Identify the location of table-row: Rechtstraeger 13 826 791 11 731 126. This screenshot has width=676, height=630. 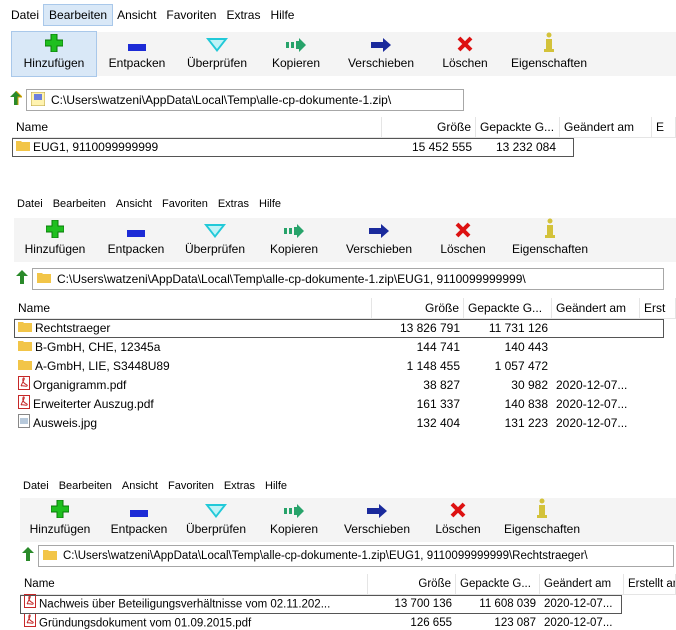
(339, 328).